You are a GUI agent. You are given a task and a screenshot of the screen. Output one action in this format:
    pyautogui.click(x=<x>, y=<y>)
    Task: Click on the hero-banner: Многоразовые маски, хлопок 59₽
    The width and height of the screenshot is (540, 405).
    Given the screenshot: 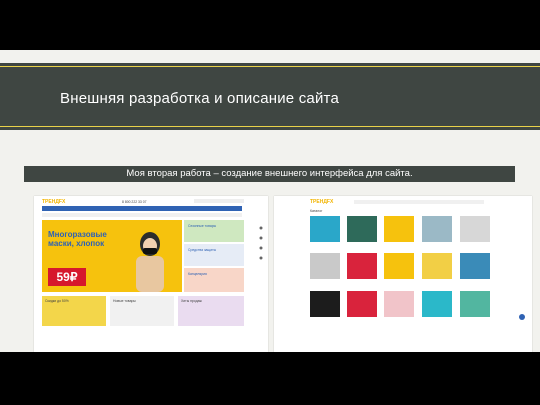 What is the action you would take?
    pyautogui.click(x=112, y=256)
    